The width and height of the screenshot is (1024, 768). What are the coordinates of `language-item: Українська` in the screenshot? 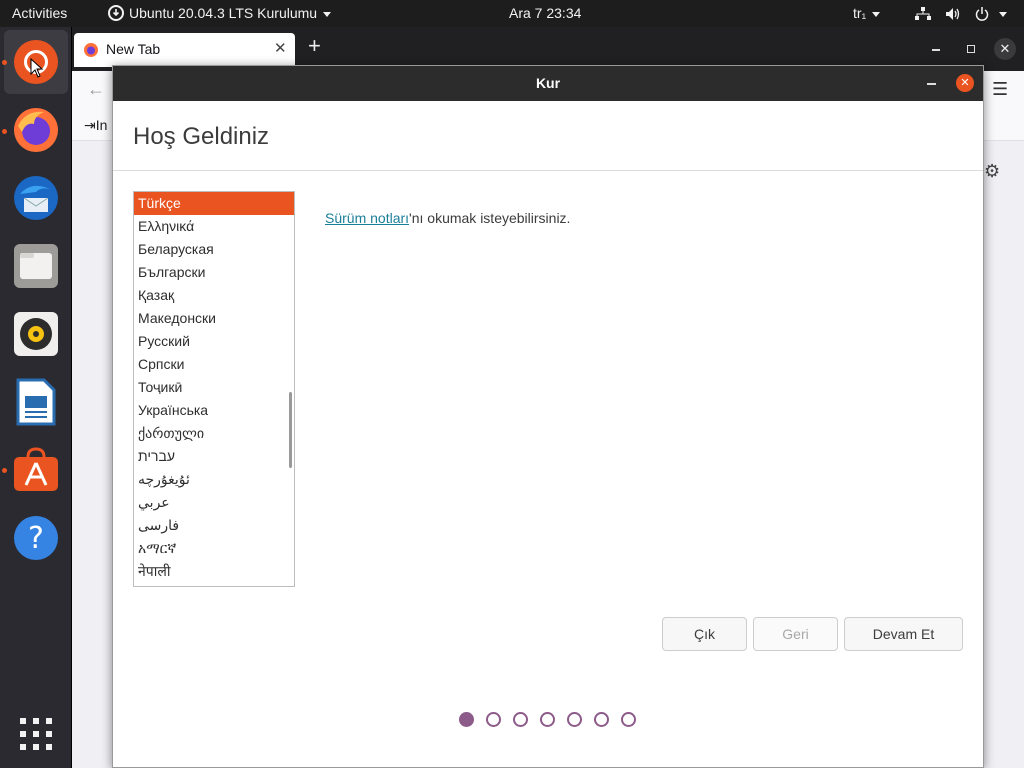 It's located at (214, 410).